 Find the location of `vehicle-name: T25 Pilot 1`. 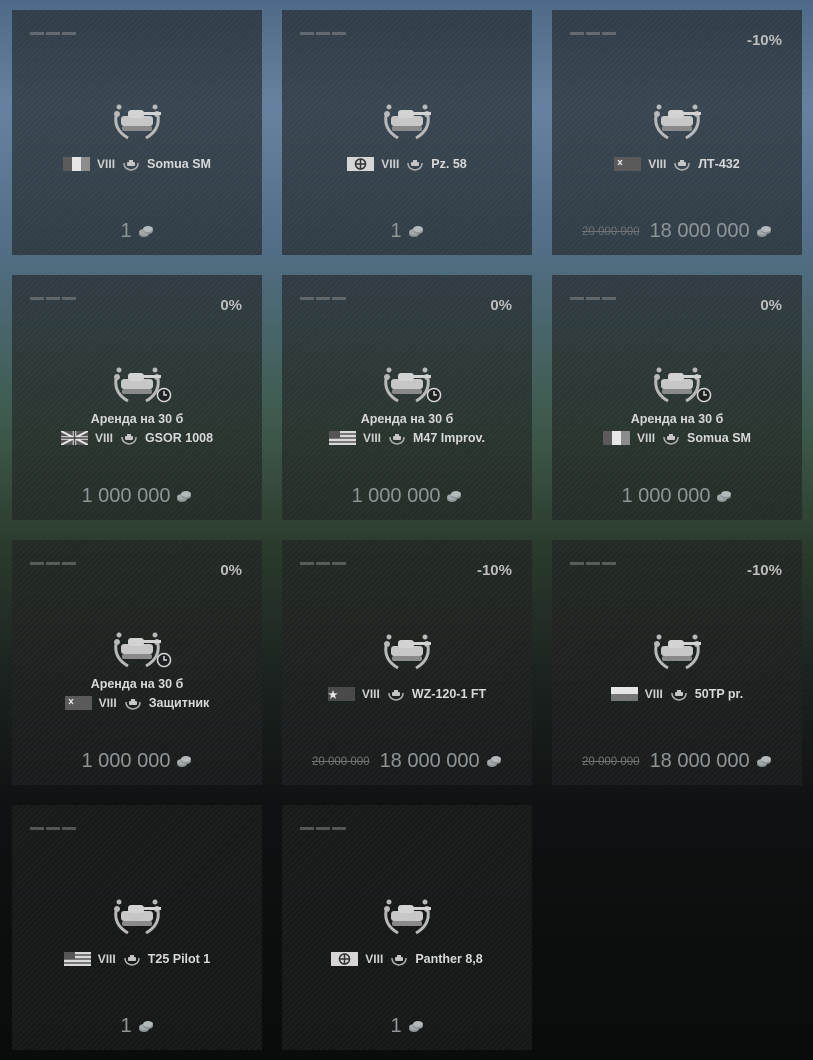

vehicle-name: T25 Pilot 1 is located at coordinates (179, 959).